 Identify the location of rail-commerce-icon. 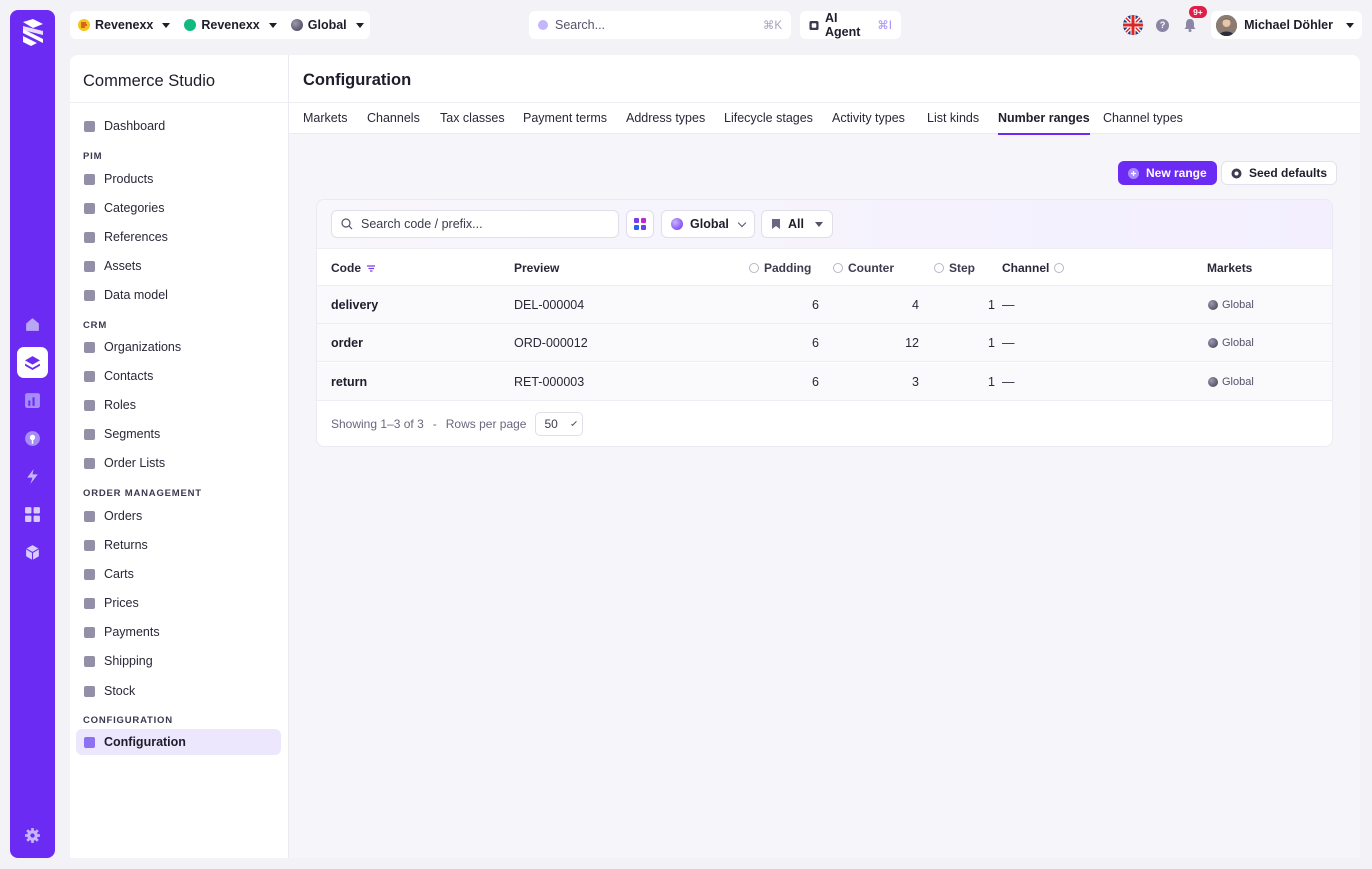
(32, 362).